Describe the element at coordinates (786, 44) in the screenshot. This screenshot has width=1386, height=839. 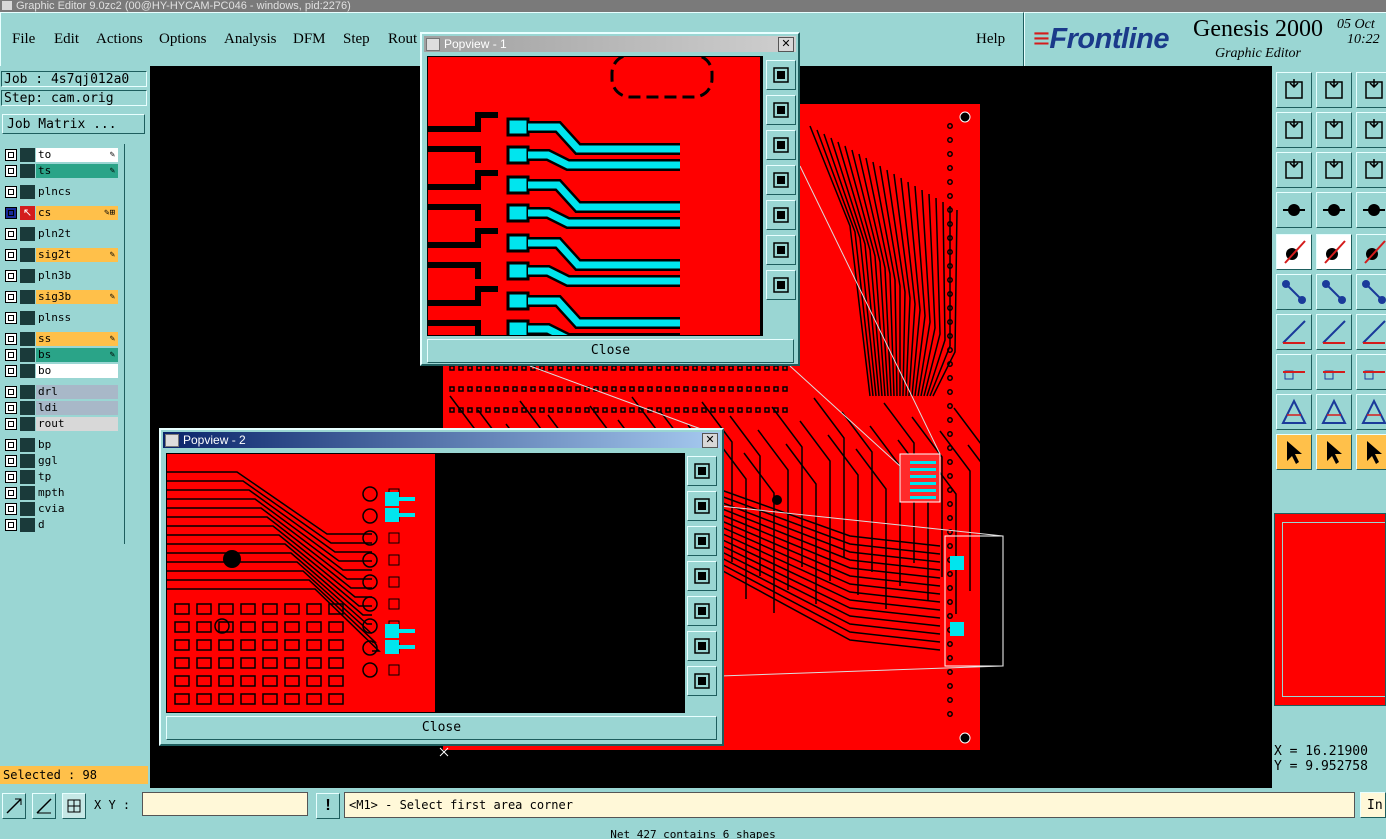
I see `popview-1-close-icon: ✕` at that location.